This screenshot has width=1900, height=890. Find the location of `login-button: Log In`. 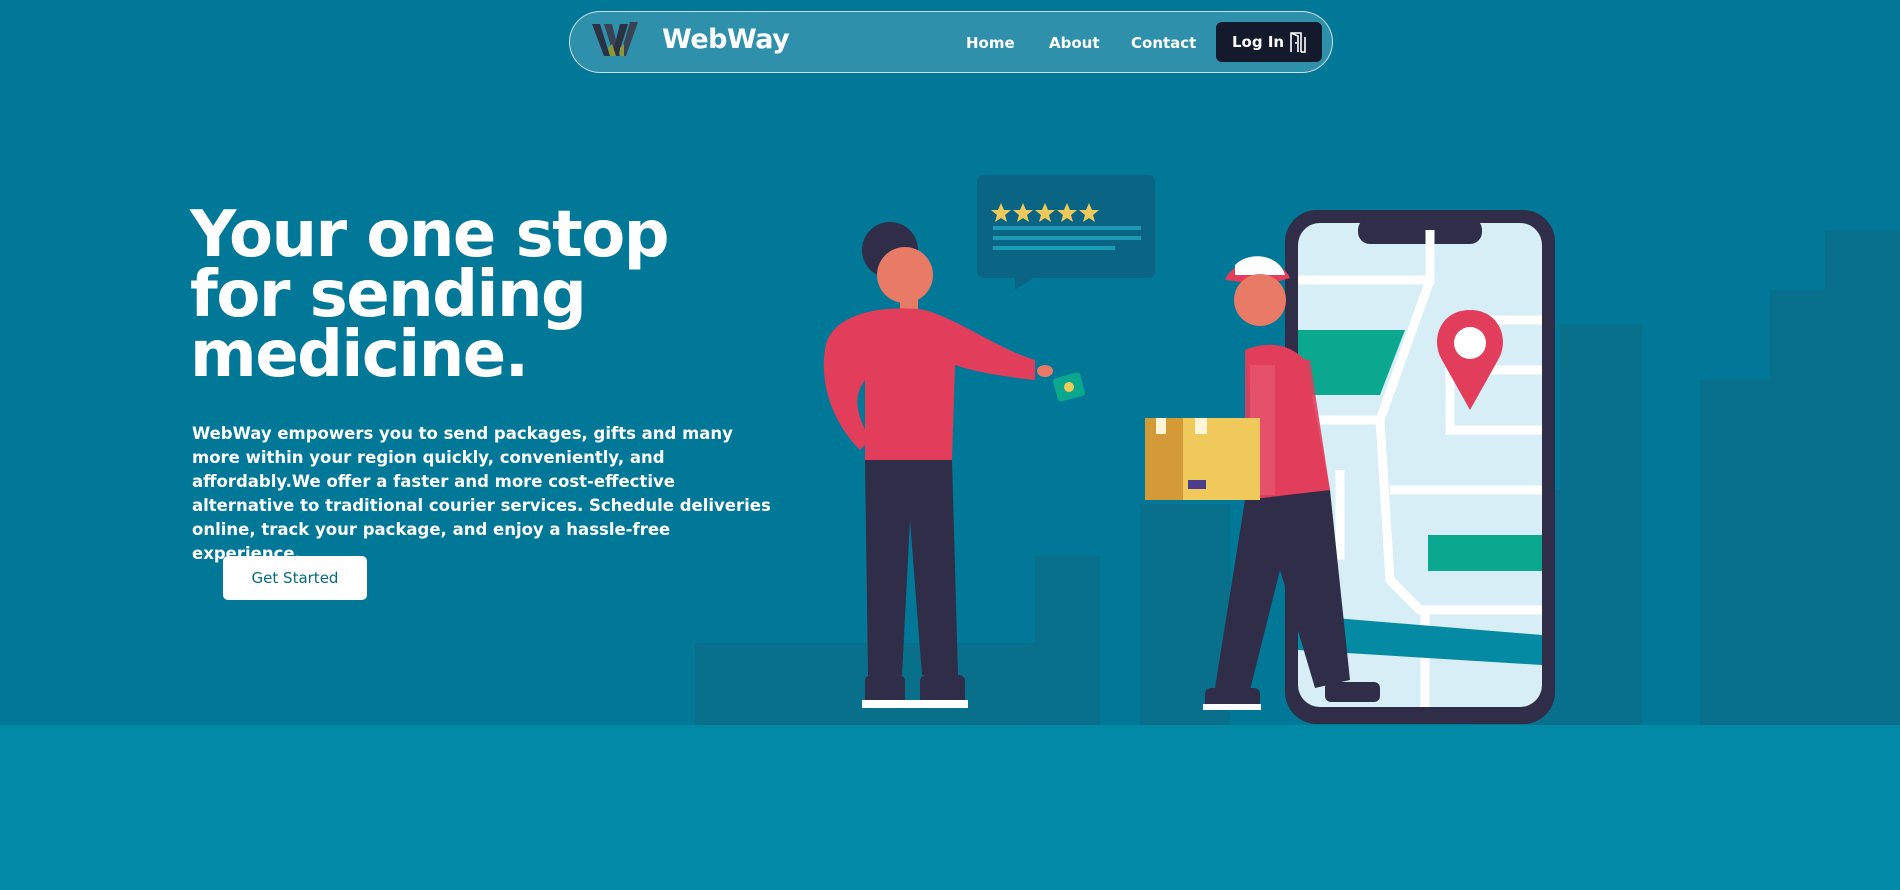

login-button: Log In is located at coordinates (1269, 42).